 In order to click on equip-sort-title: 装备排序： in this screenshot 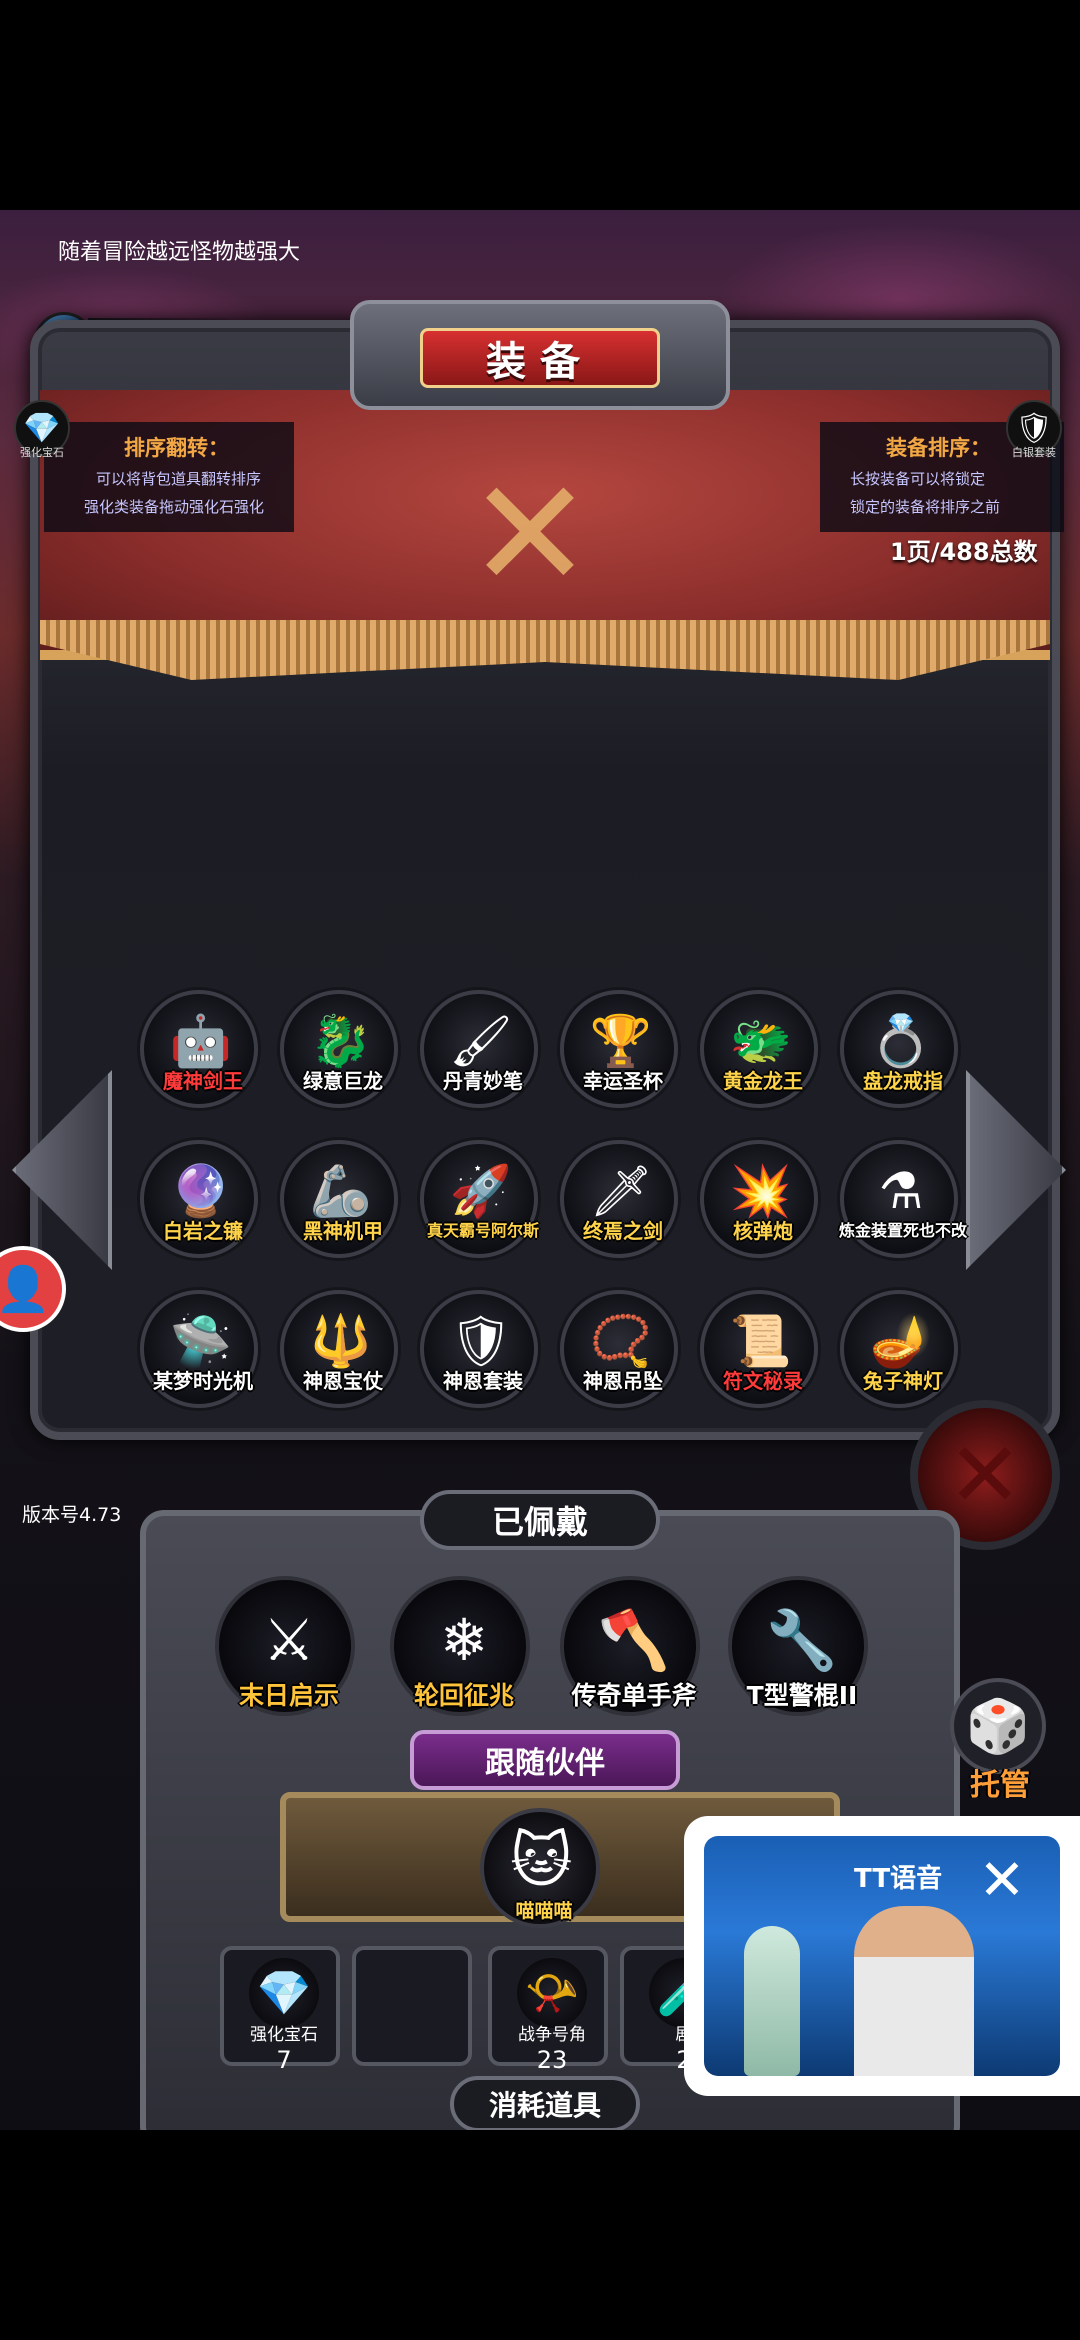, I will do `click(938, 448)`.